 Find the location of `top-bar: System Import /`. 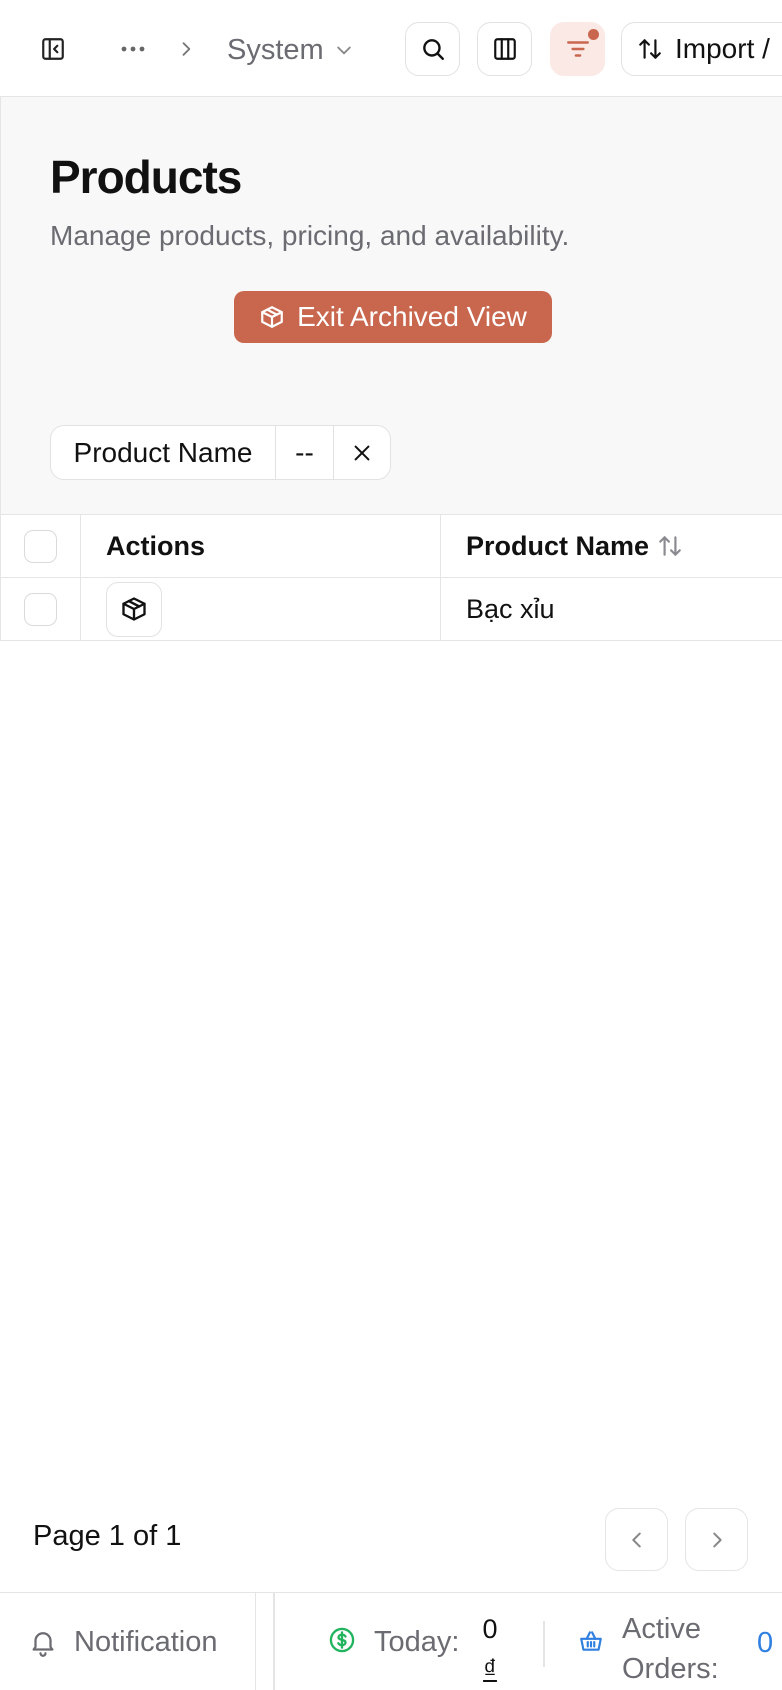

top-bar: System Import / is located at coordinates (391, 48).